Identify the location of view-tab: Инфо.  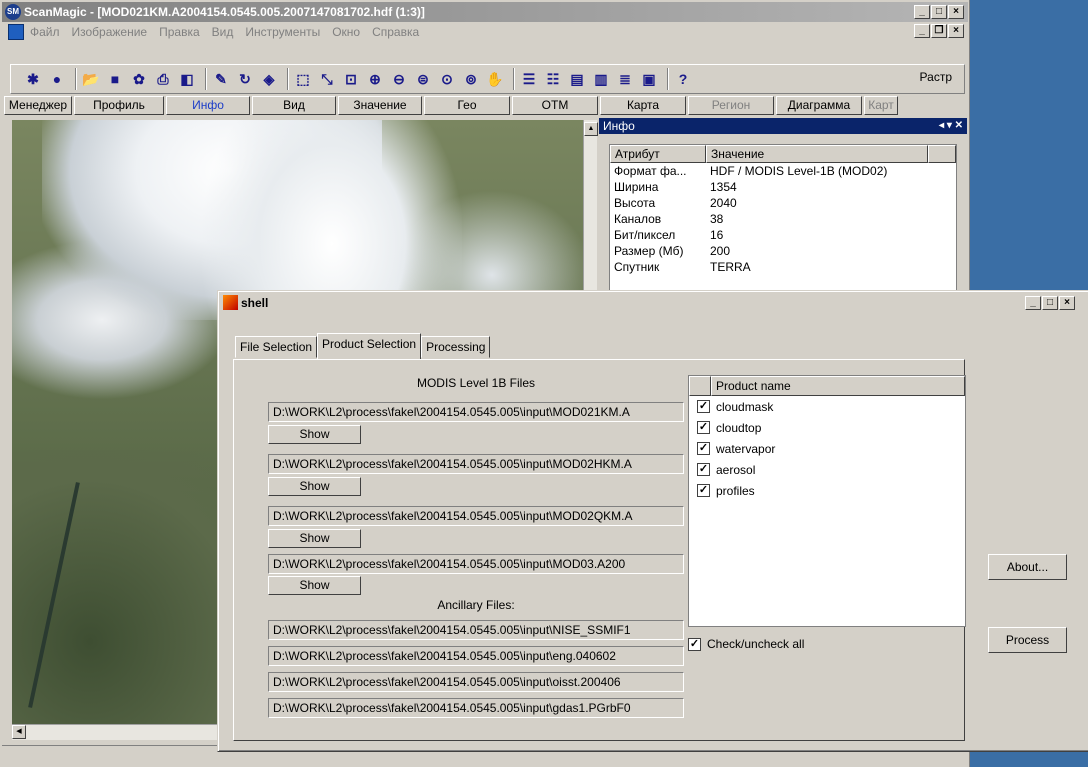
(208, 105).